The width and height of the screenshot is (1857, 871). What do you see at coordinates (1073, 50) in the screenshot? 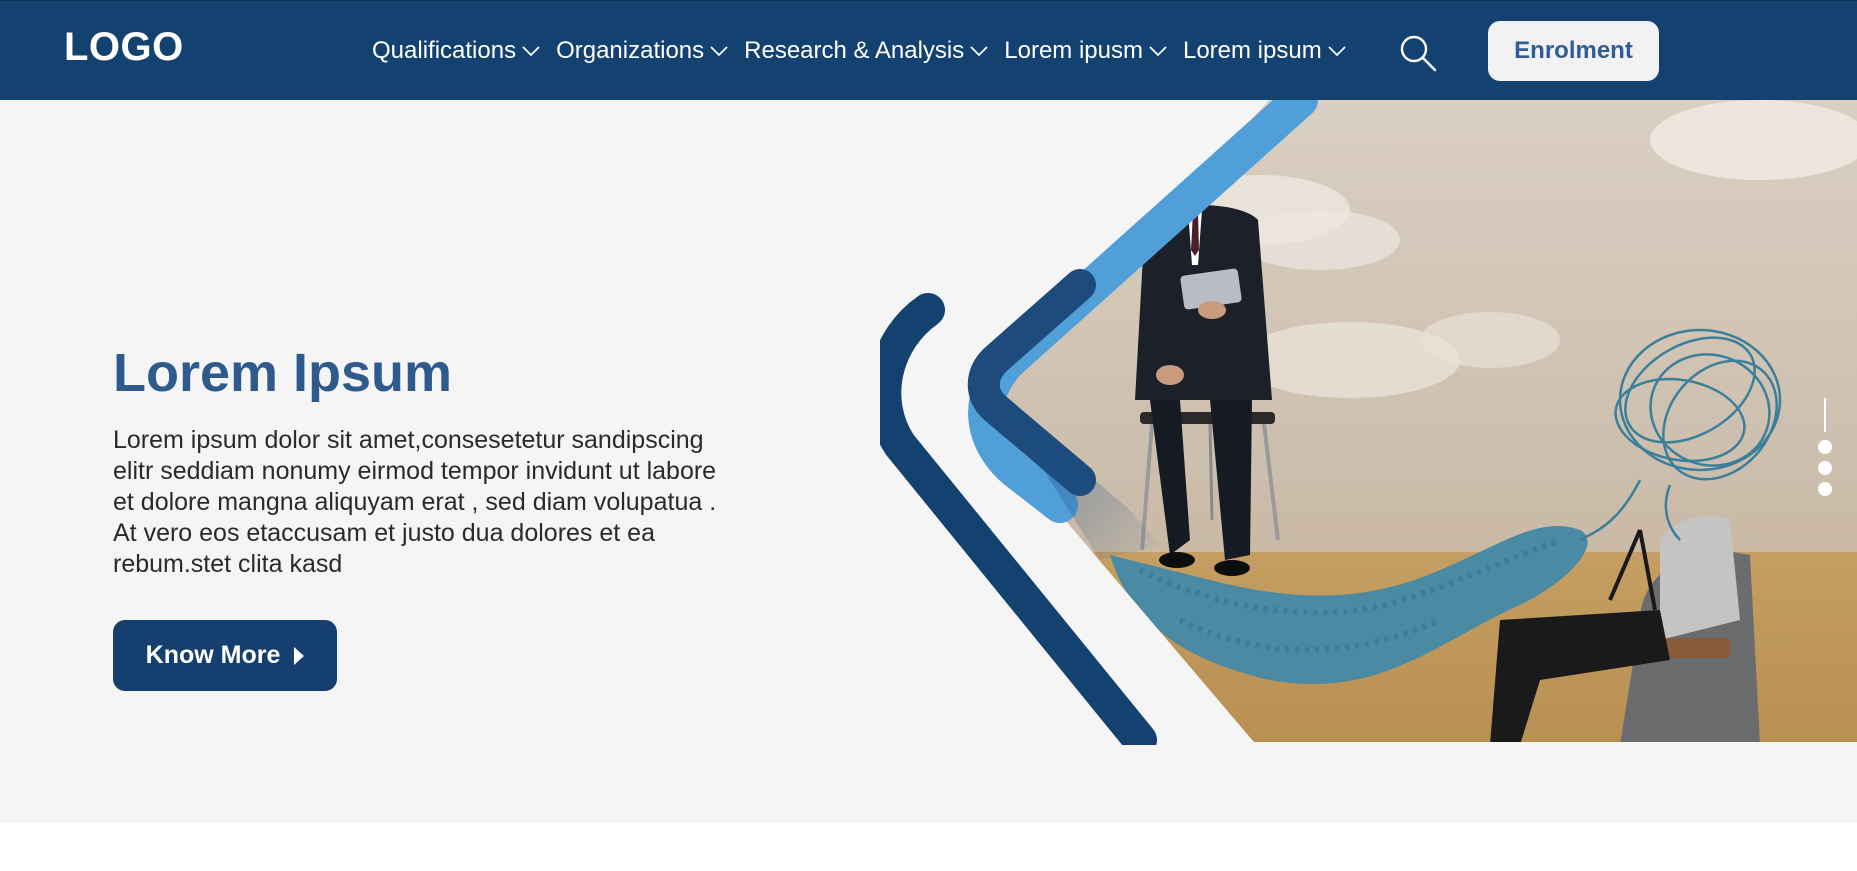
I see `nav-item-label: Lorem ipusm` at bounding box center [1073, 50].